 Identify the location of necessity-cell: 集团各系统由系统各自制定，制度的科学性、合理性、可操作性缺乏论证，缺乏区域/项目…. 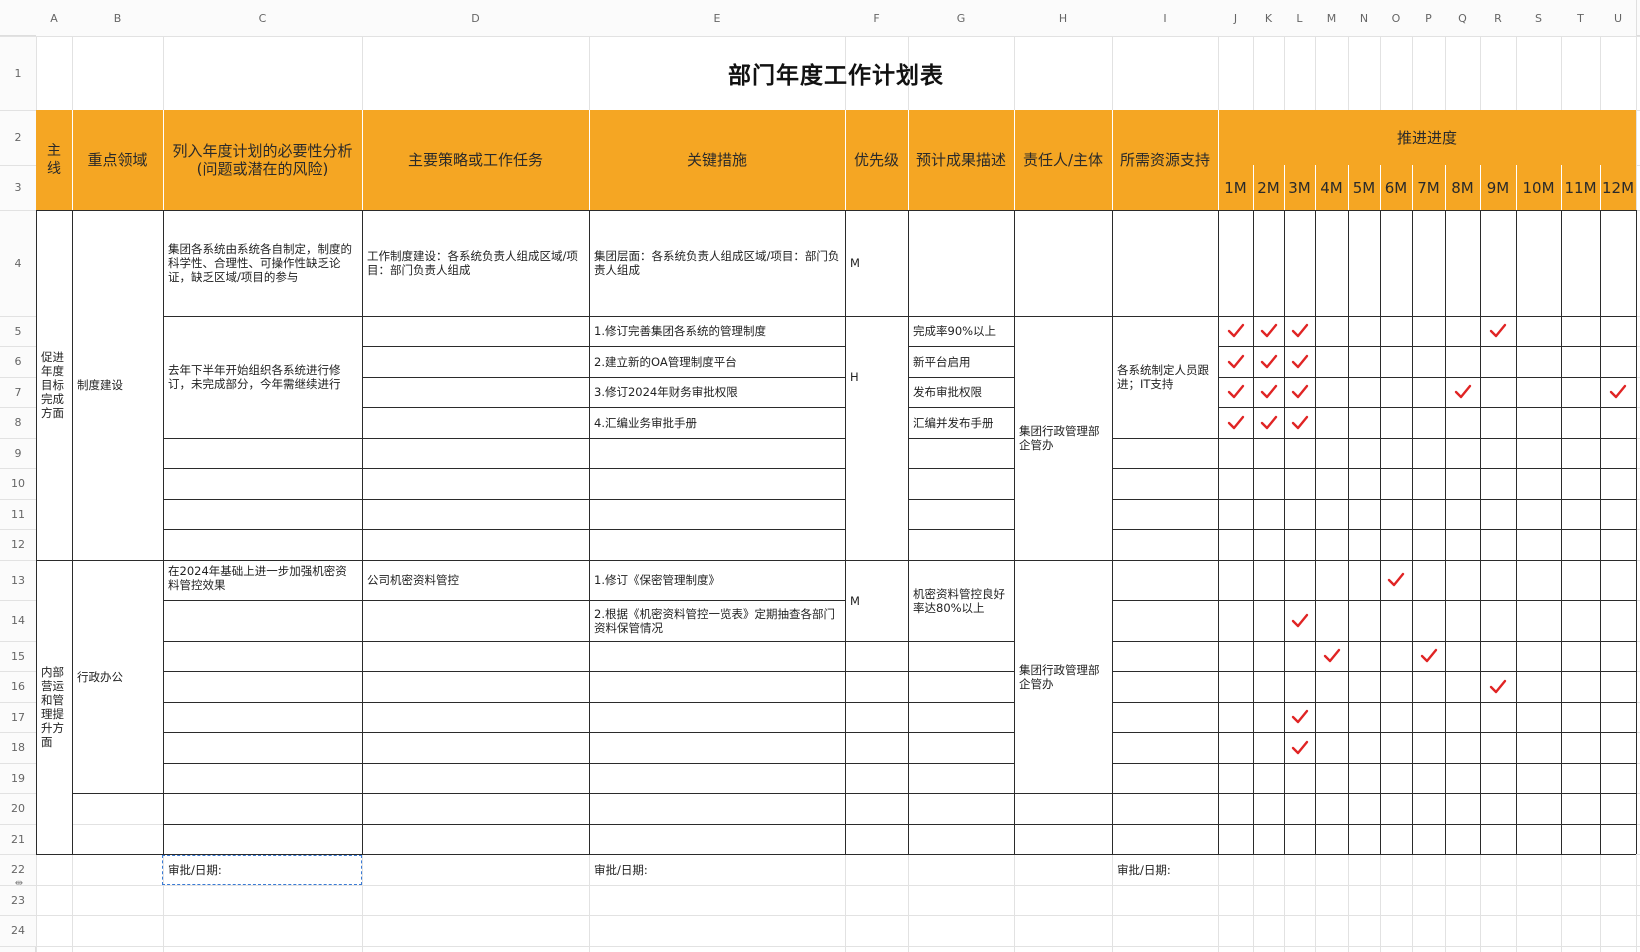
(262, 263).